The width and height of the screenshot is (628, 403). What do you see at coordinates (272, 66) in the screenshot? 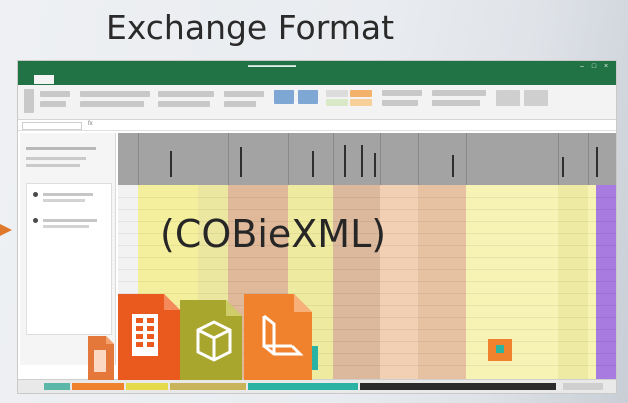
I see `window-title: ▬▬▬▬▬▬▬▬` at bounding box center [272, 66].